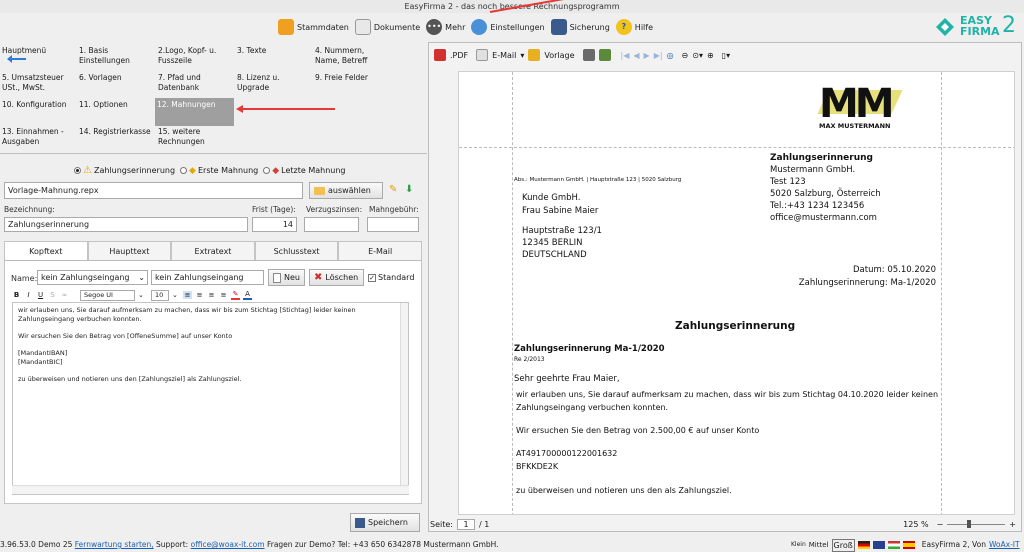  Describe the element at coordinates (223, 295) in the screenshot. I see `justify-icon: ≡` at that location.